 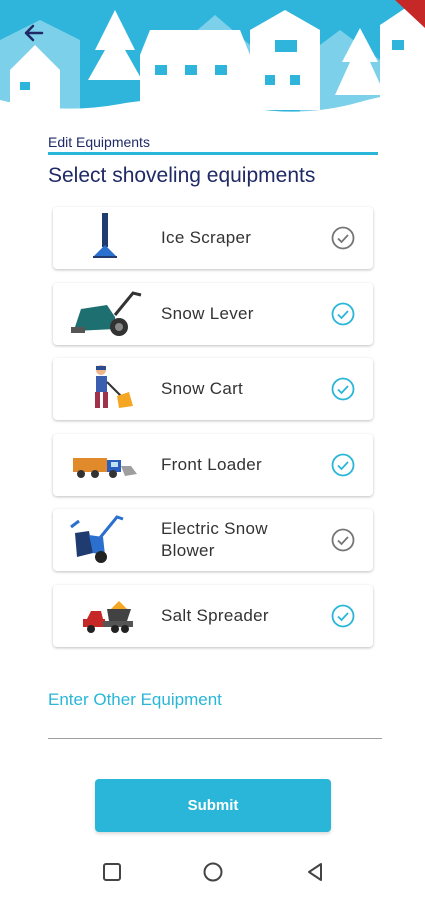 What do you see at coordinates (212, 65) in the screenshot?
I see `header-illustration` at bounding box center [212, 65].